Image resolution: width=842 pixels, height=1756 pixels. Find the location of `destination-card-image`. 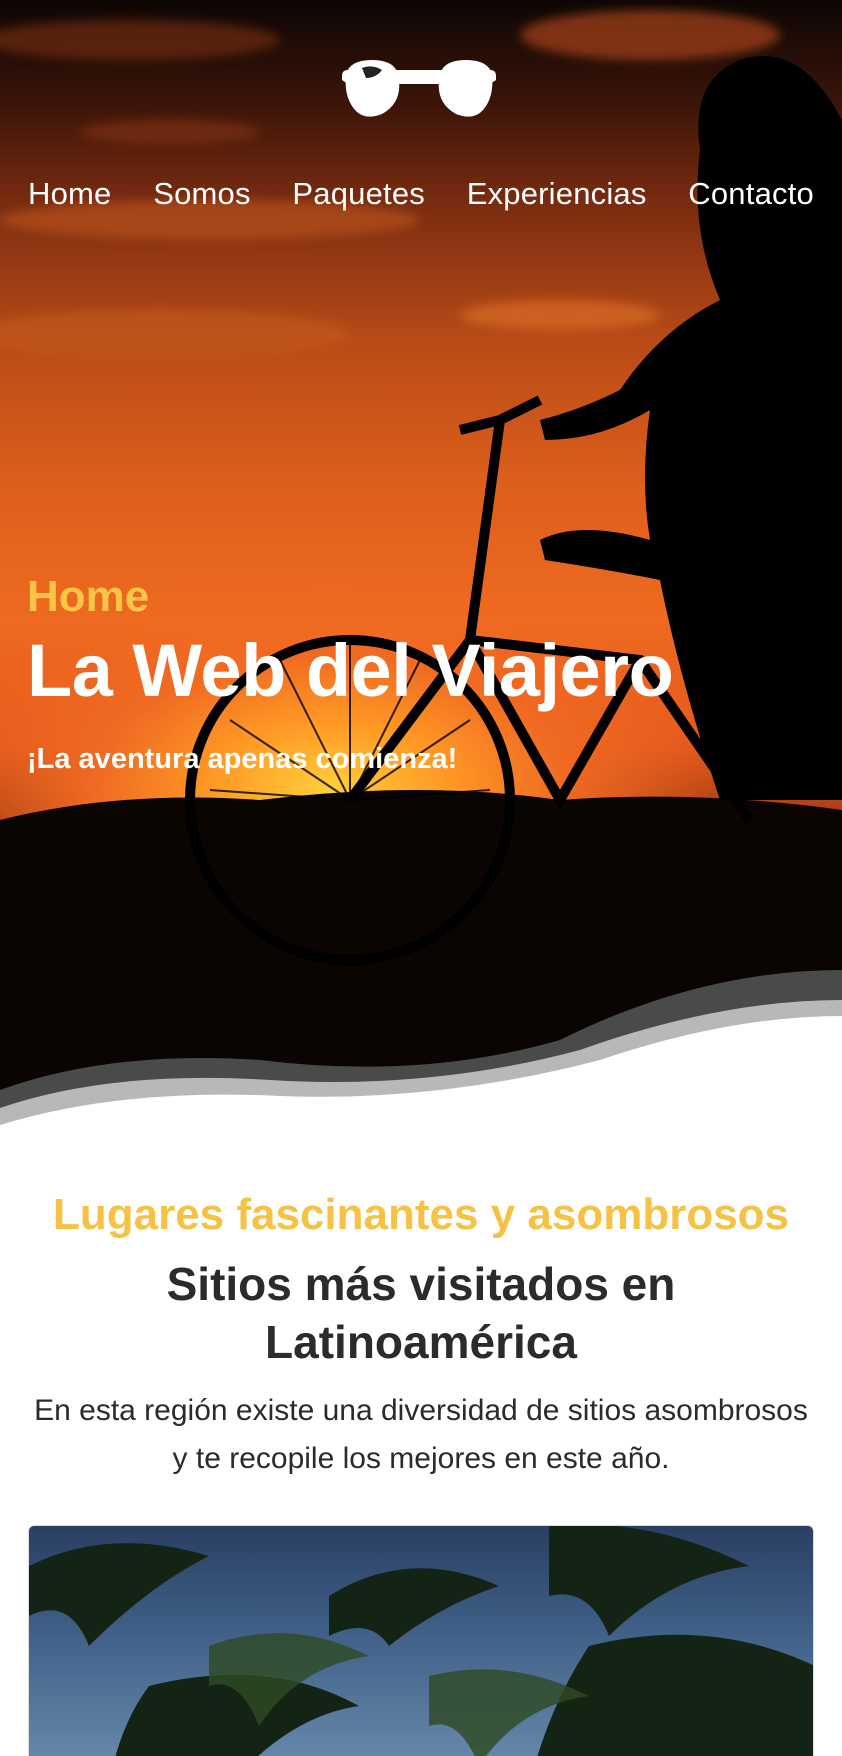

destination-card-image is located at coordinates (421, 1640).